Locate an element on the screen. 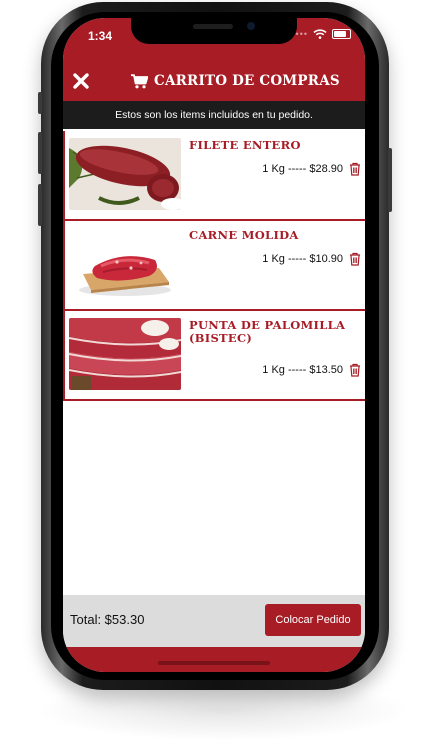  cart-item: FILETE ENTERO 1 Kg ----- $28.90 is located at coordinates (214, 176).